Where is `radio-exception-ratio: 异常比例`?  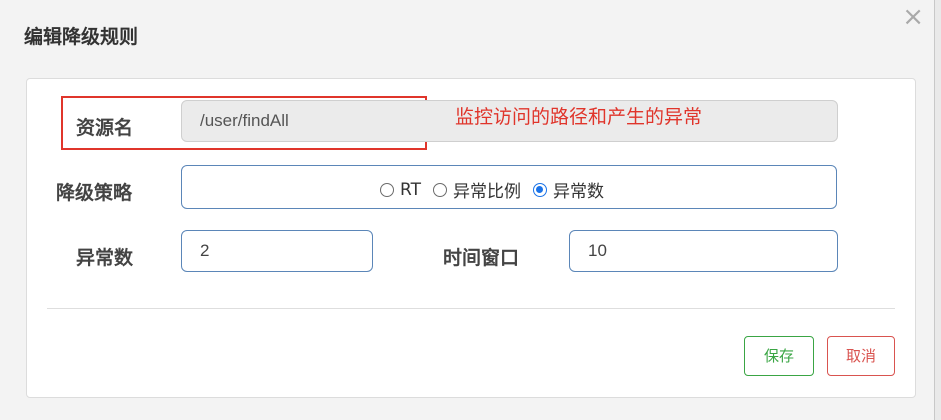 radio-exception-ratio: 异常比例 is located at coordinates (476, 189).